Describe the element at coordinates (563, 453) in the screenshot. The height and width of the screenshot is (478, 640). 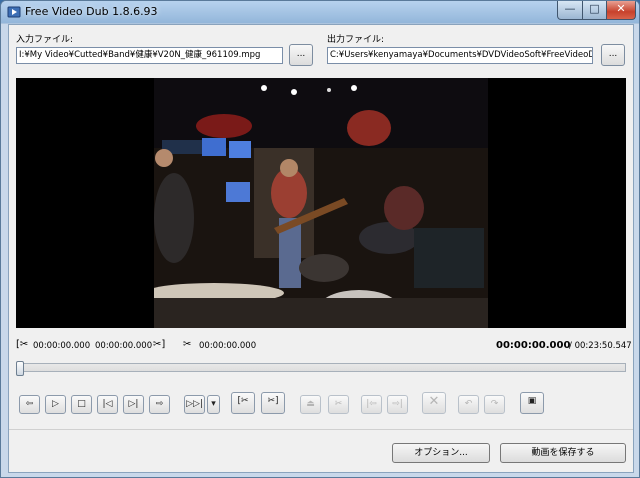
I see `save-video-button: 動画を保存する` at that location.